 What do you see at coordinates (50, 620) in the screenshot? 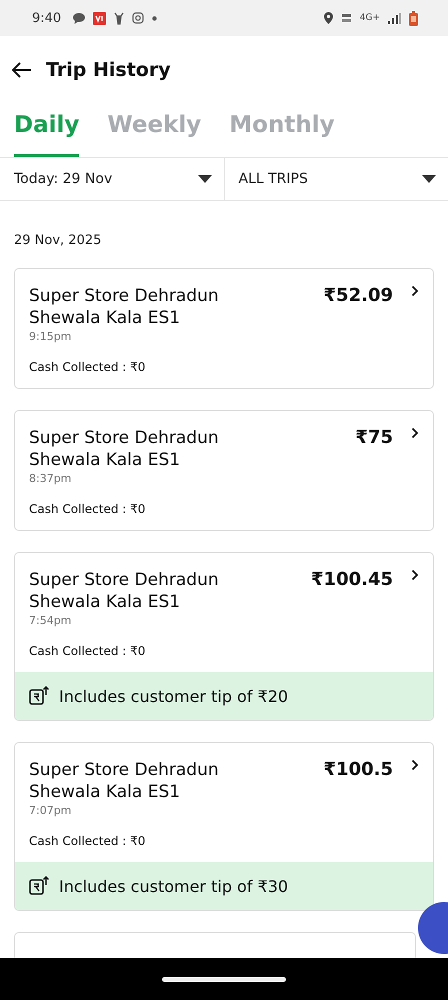
I see `trip-time: 7:54pm` at bounding box center [50, 620].